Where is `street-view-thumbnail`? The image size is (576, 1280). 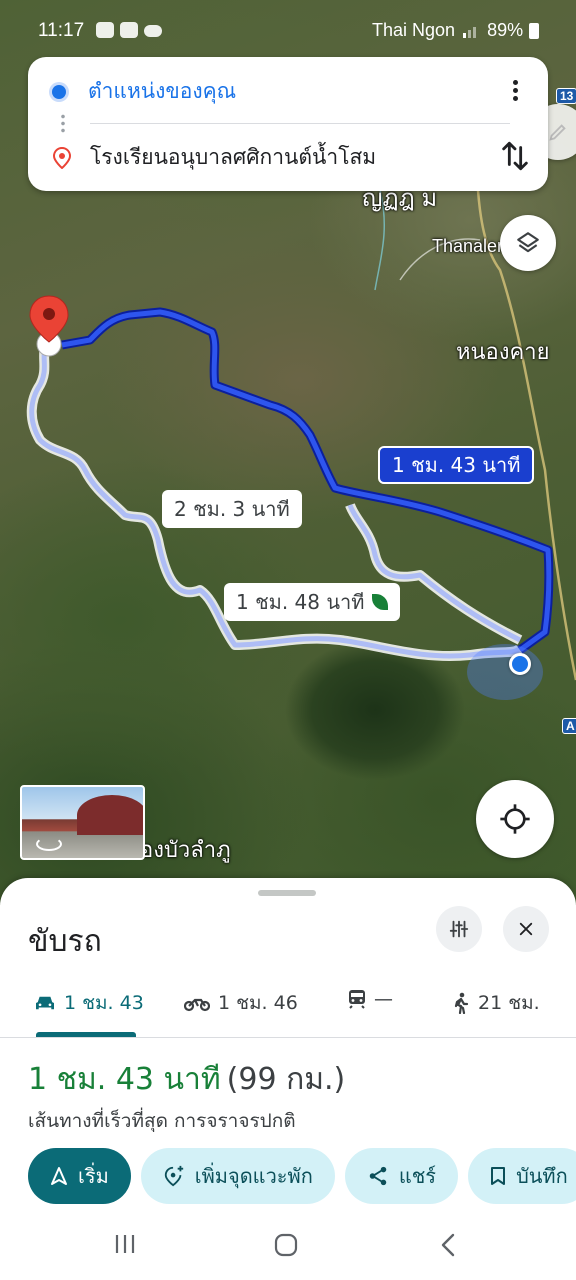 street-view-thumbnail is located at coordinates (82, 822).